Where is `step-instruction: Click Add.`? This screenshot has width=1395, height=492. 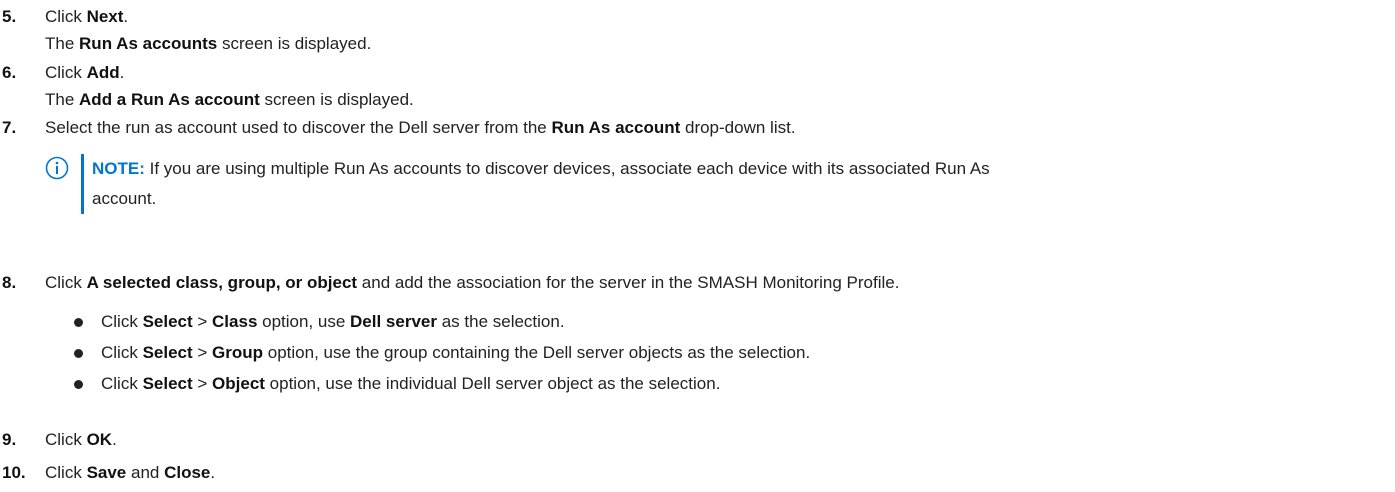
step-instruction: Click Add. is located at coordinates (85, 72).